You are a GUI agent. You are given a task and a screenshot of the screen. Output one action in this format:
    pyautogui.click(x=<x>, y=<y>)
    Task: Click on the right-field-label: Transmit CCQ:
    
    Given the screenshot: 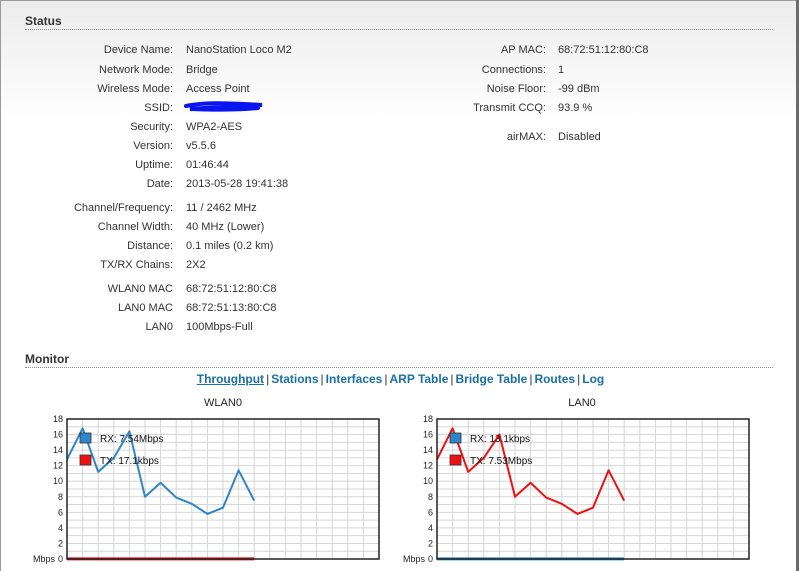 What is the action you would take?
    pyautogui.click(x=509, y=108)
    